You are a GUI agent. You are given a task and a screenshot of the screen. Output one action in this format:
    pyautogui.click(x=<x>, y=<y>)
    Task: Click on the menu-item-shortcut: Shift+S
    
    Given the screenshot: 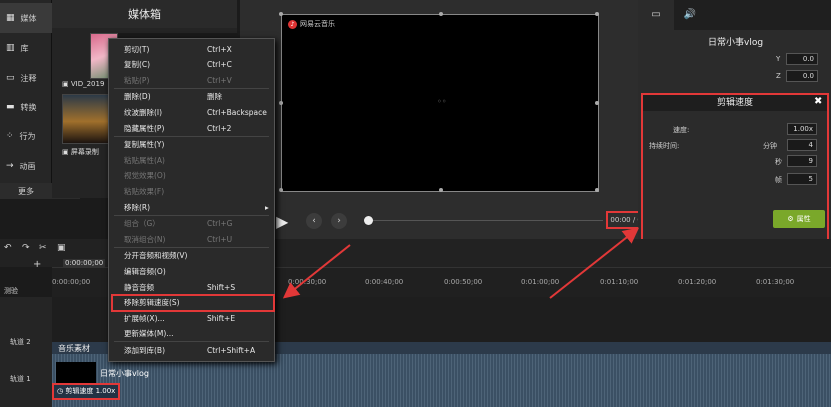 What is the action you would take?
    pyautogui.click(x=221, y=287)
    